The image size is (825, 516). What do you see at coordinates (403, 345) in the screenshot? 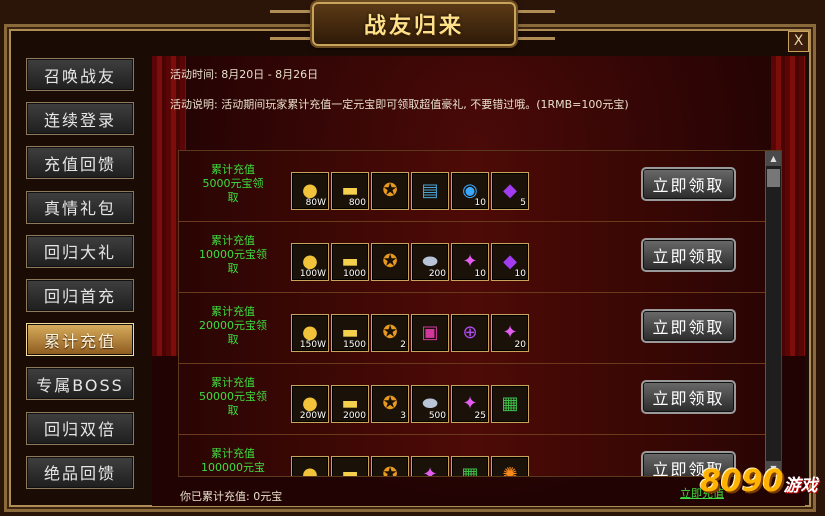
I see `item-quantity: 2` at bounding box center [403, 345].